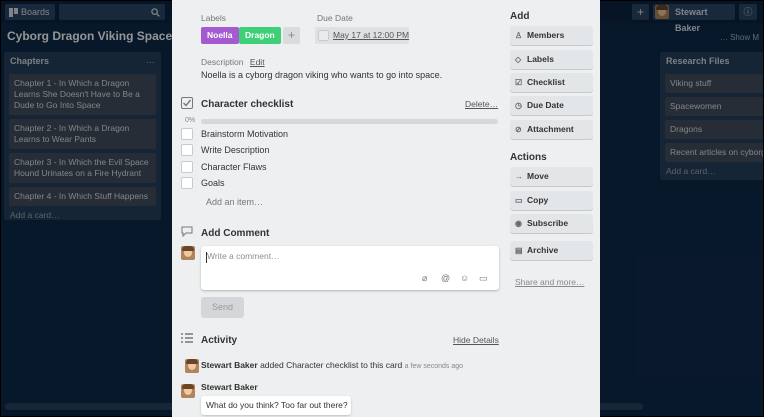 This screenshot has height=417, width=764. What do you see at coordinates (538, 176) in the screenshot?
I see `move-label: Move` at bounding box center [538, 176].